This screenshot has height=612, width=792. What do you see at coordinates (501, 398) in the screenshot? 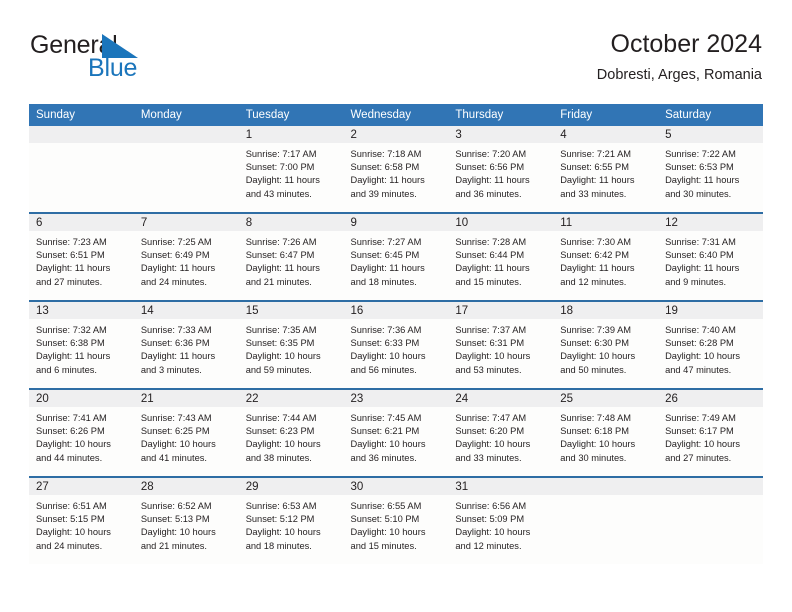
I see `day-number: 24` at bounding box center [501, 398].